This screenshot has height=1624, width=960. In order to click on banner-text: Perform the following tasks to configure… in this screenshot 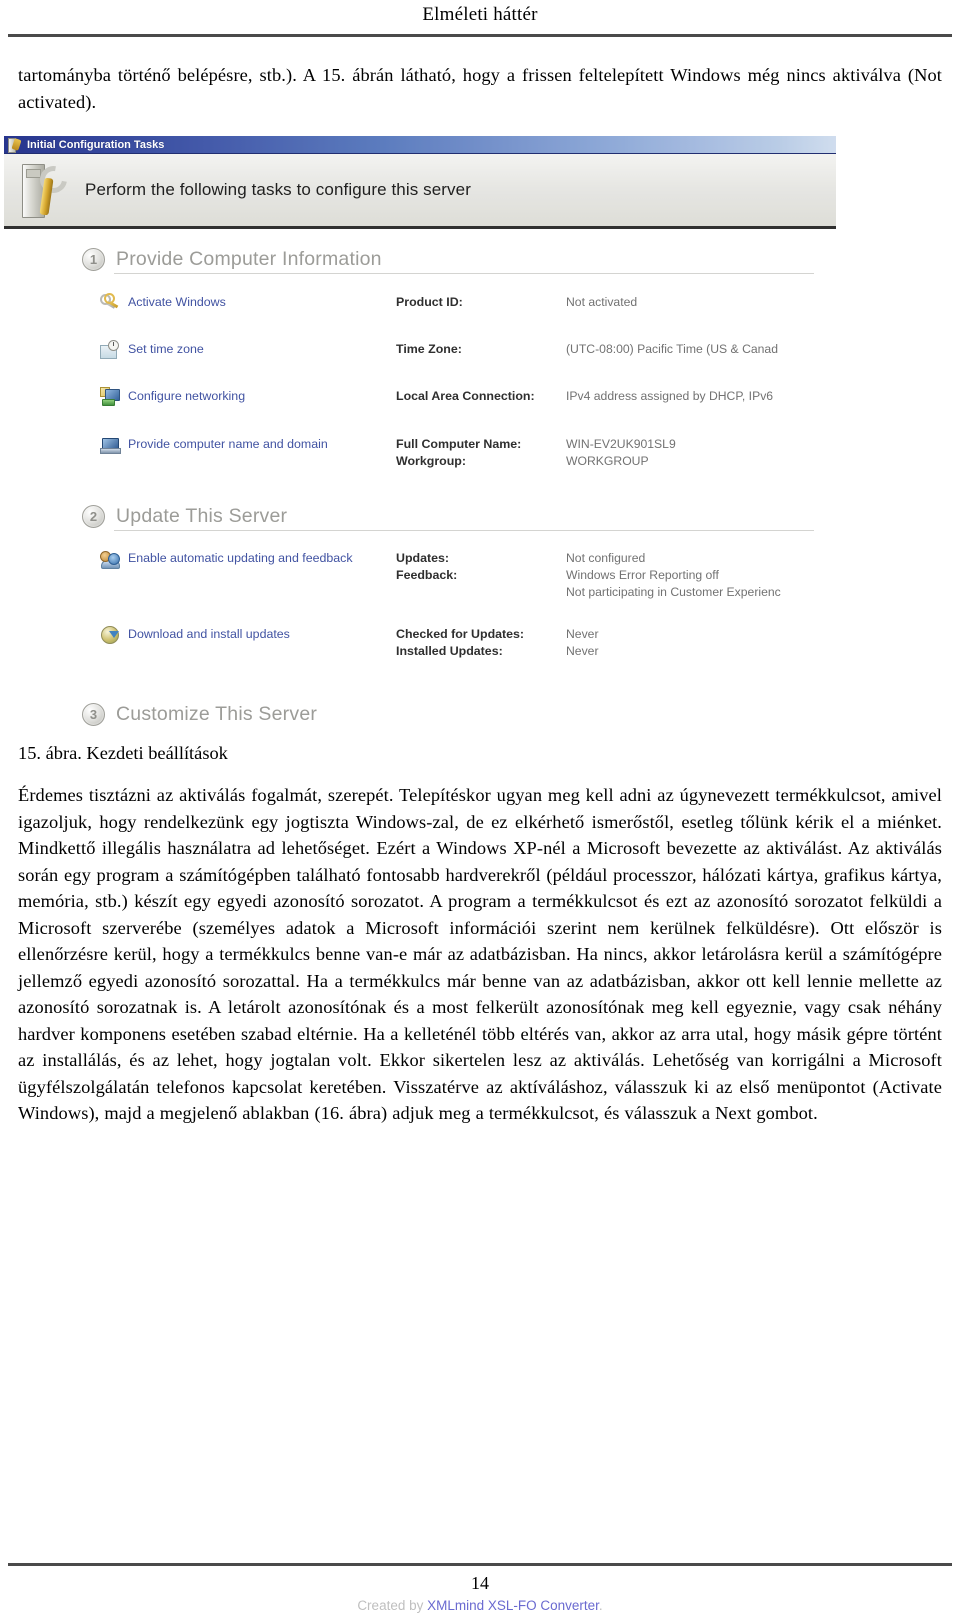, I will do `click(278, 189)`.